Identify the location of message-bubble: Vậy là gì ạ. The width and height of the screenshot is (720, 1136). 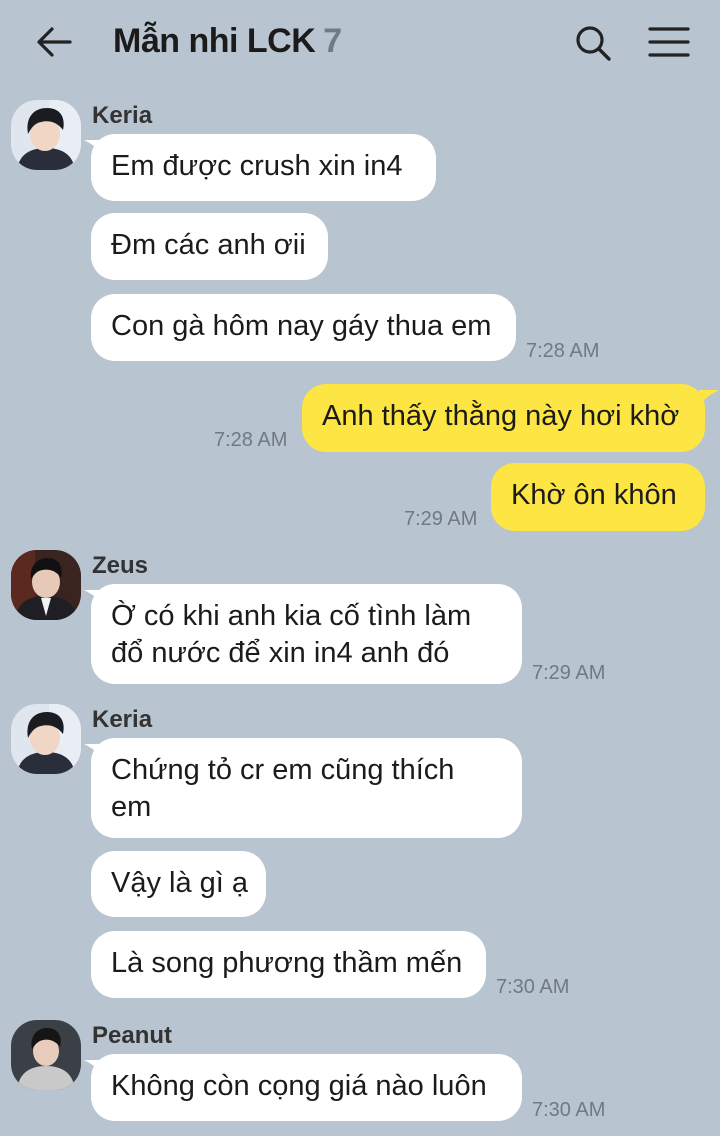
(178, 884).